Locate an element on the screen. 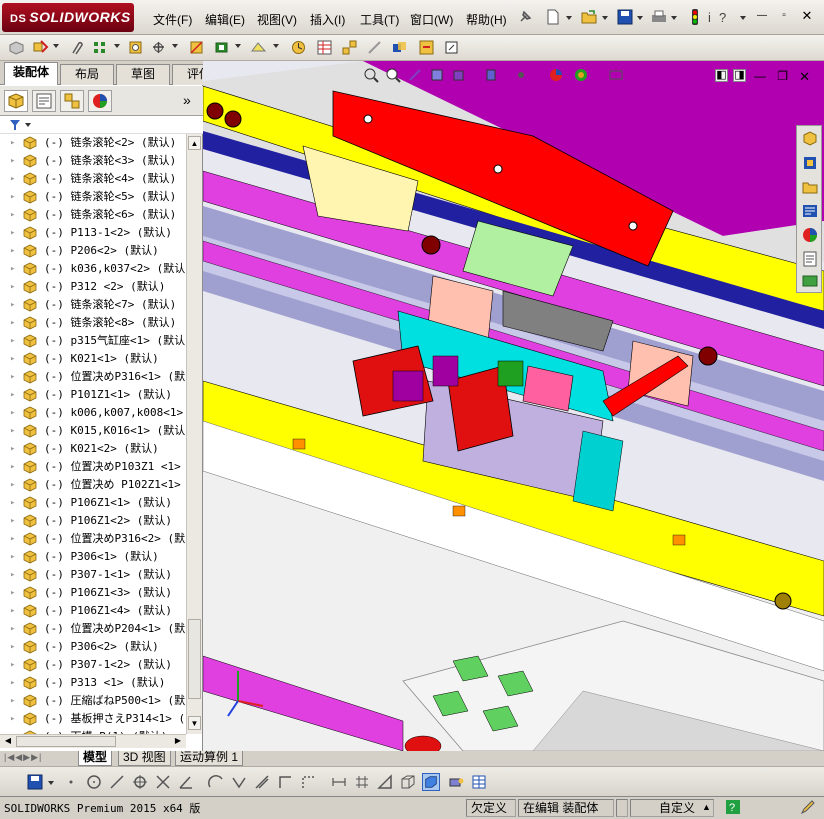 This screenshot has width=824, height=819. view-settings-icon is located at coordinates (616, 75).